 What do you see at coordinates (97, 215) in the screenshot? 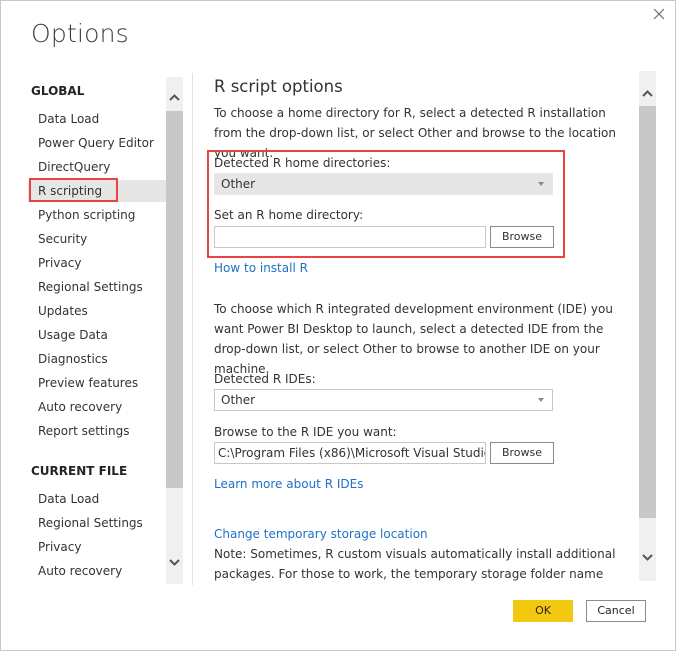
I see `nav-item-python-scripting: Python scripting` at bounding box center [97, 215].